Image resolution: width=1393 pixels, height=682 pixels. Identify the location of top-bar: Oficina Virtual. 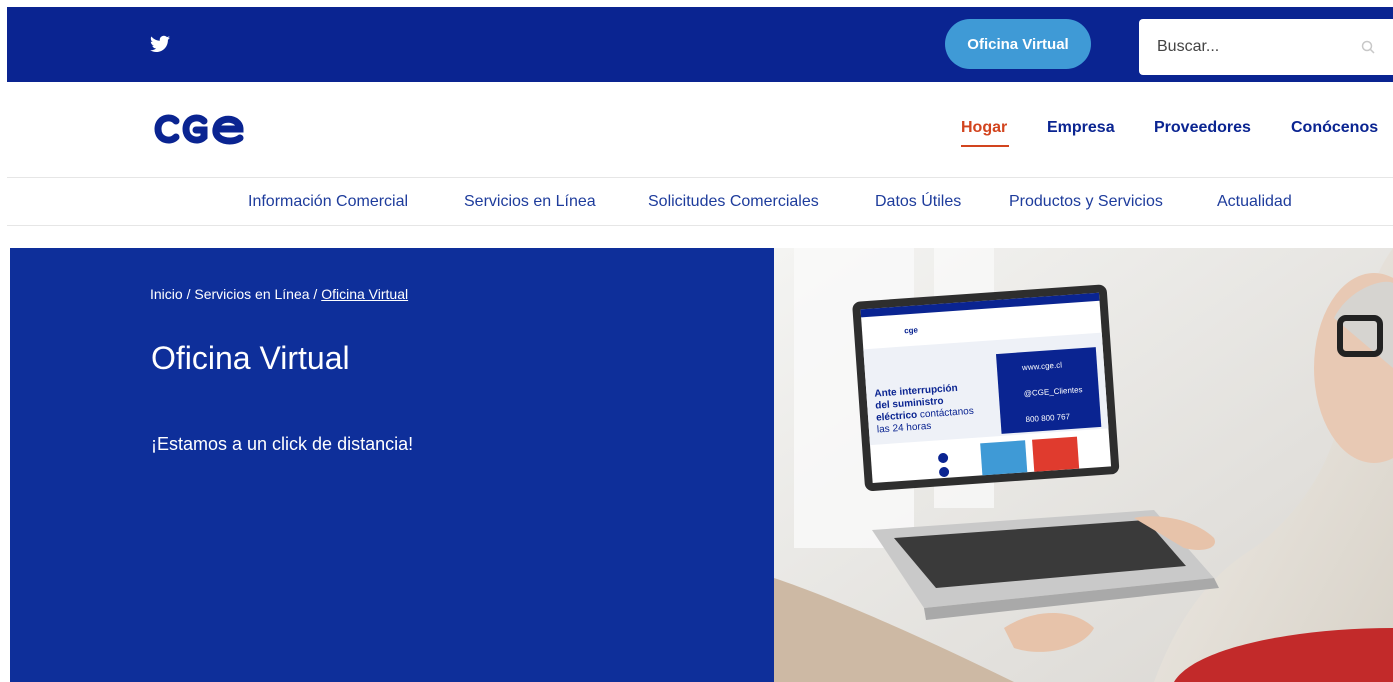
(700, 44).